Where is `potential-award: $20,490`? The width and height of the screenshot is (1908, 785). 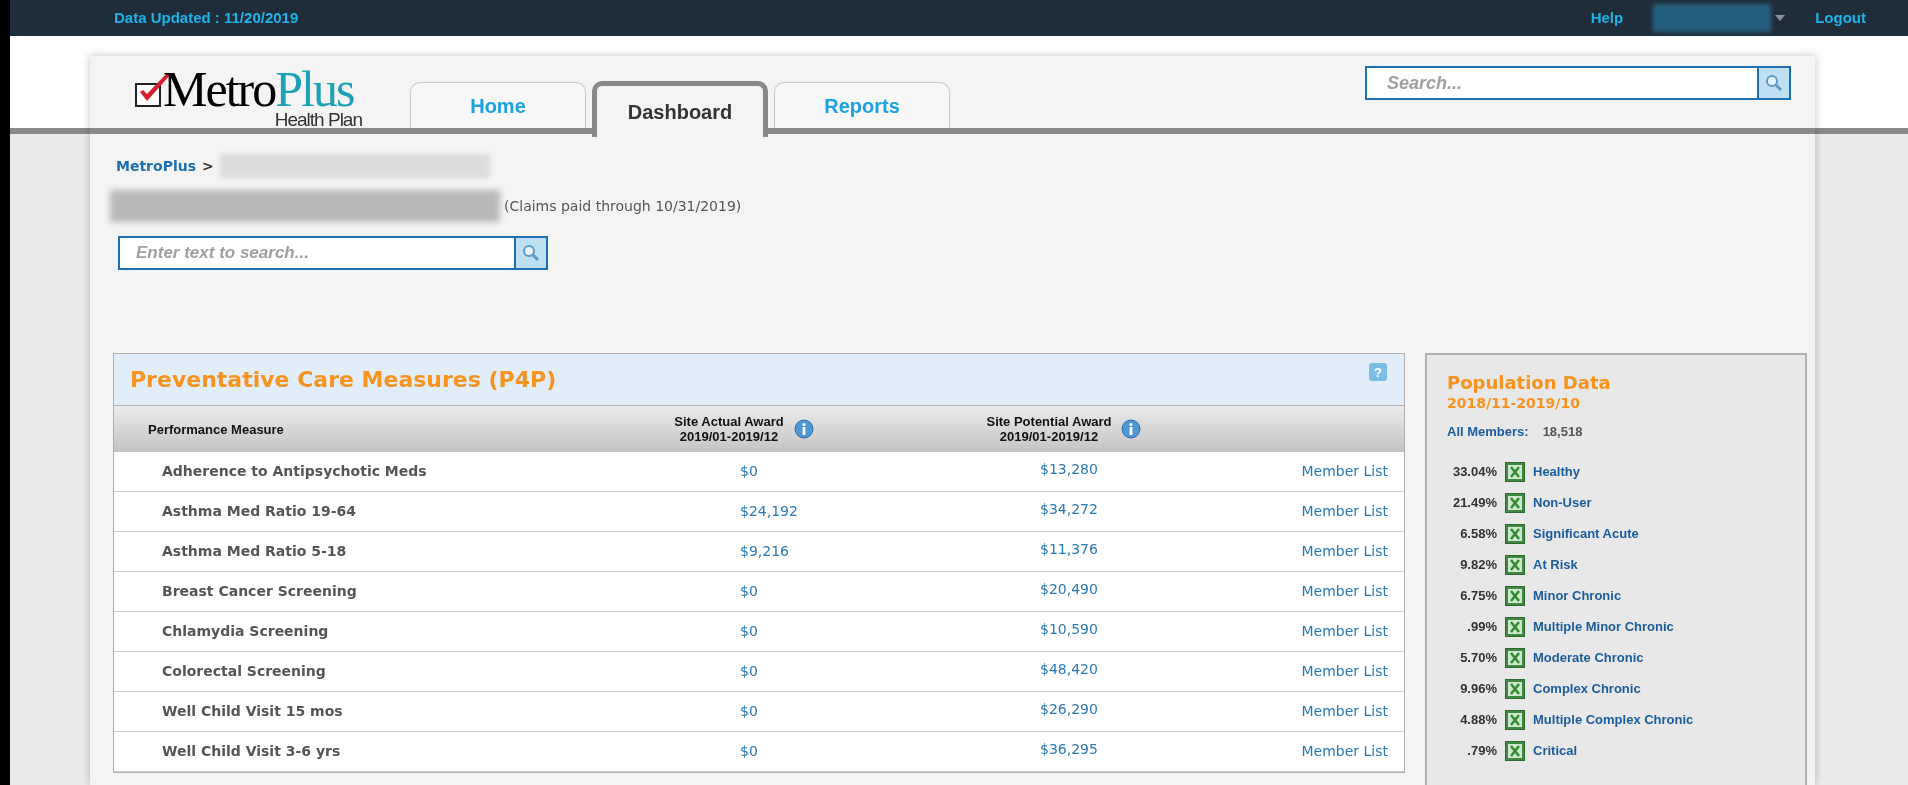
potential-award: $20,490 is located at coordinates (1069, 589).